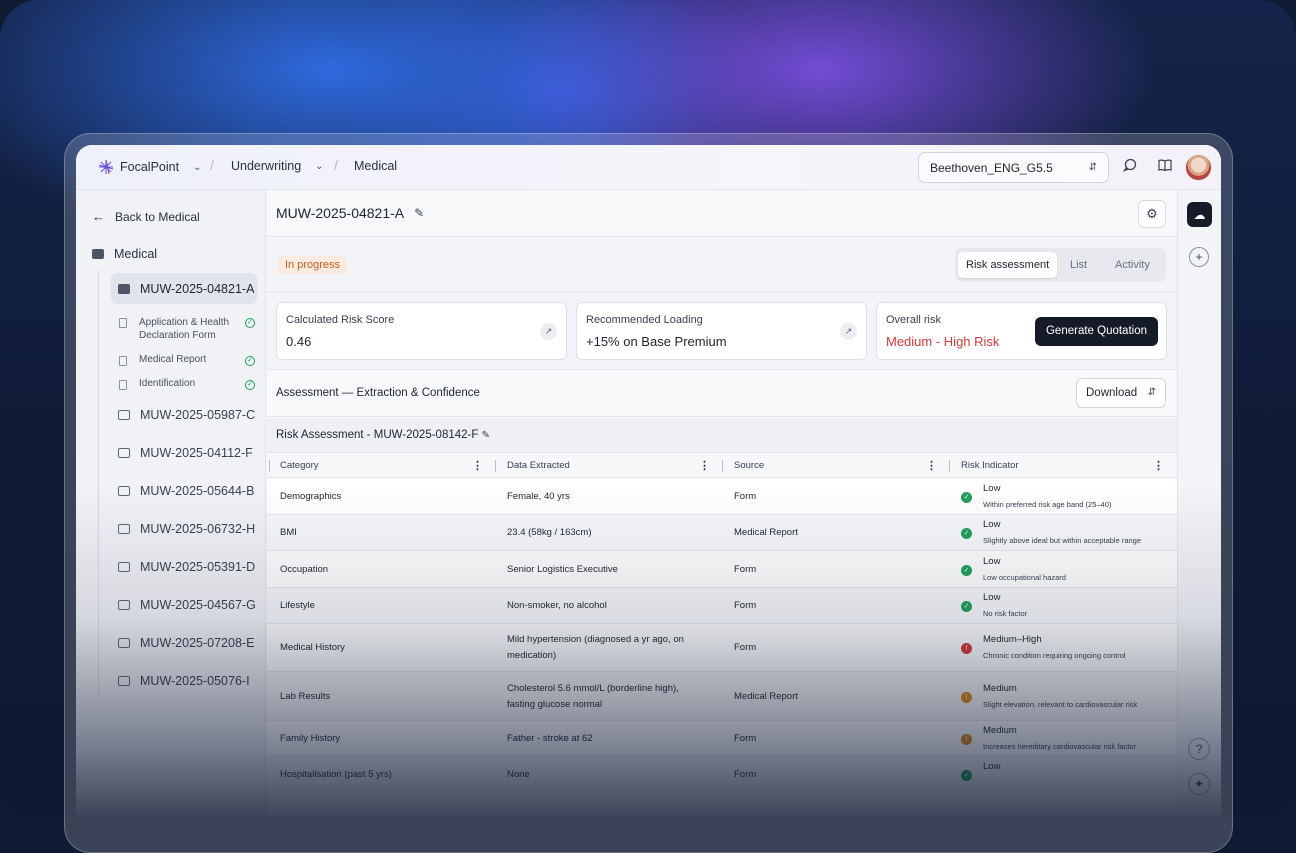 The image size is (1296, 853). Describe the element at coordinates (1199, 749) in the screenshot. I see `help-button: ?` at that location.